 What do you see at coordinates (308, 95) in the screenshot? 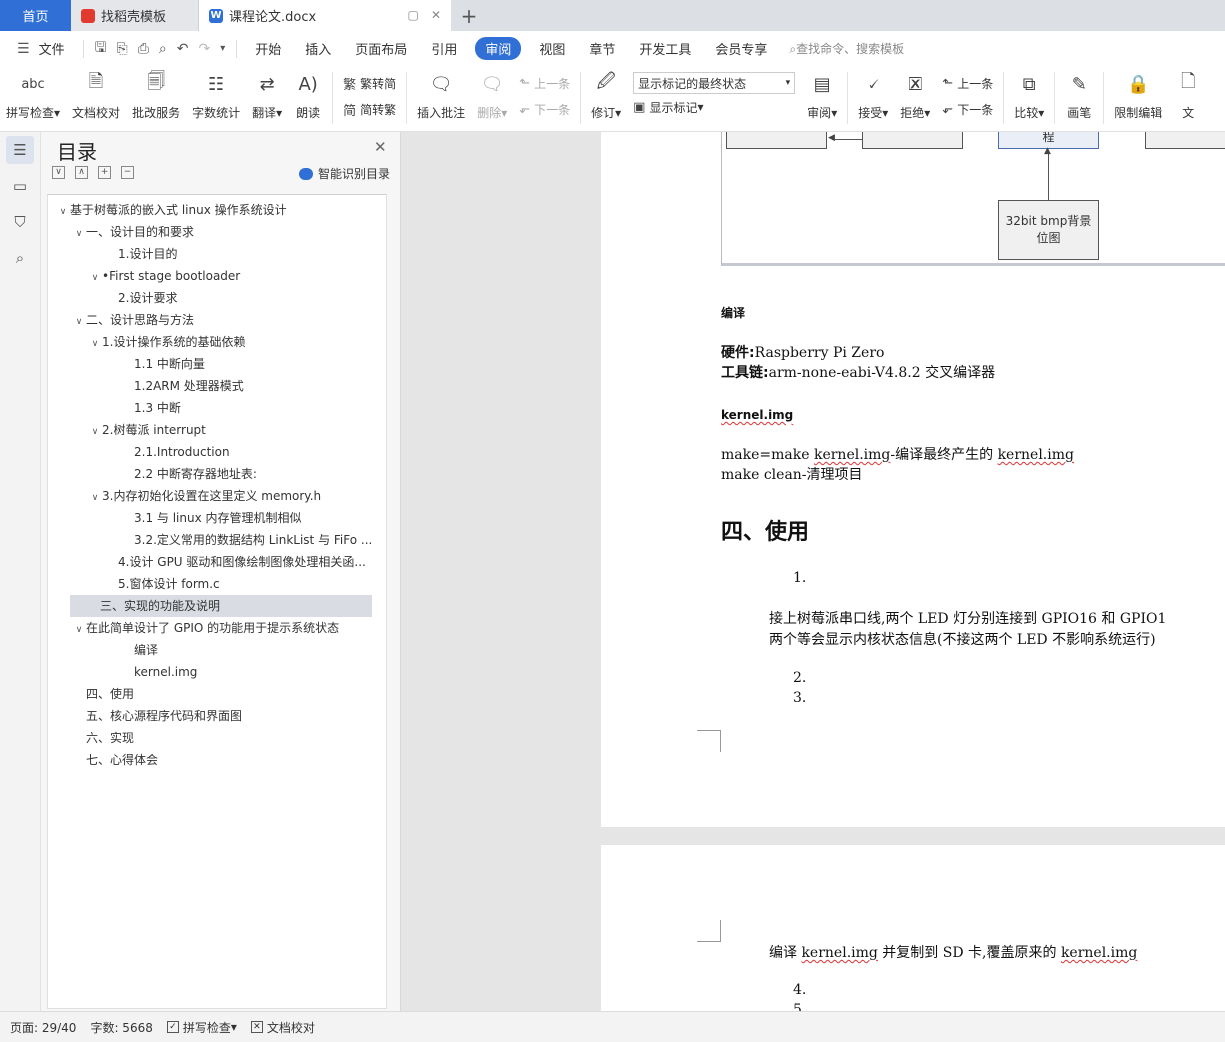
I see `read-aloud-button: A) 朗读` at bounding box center [308, 95].